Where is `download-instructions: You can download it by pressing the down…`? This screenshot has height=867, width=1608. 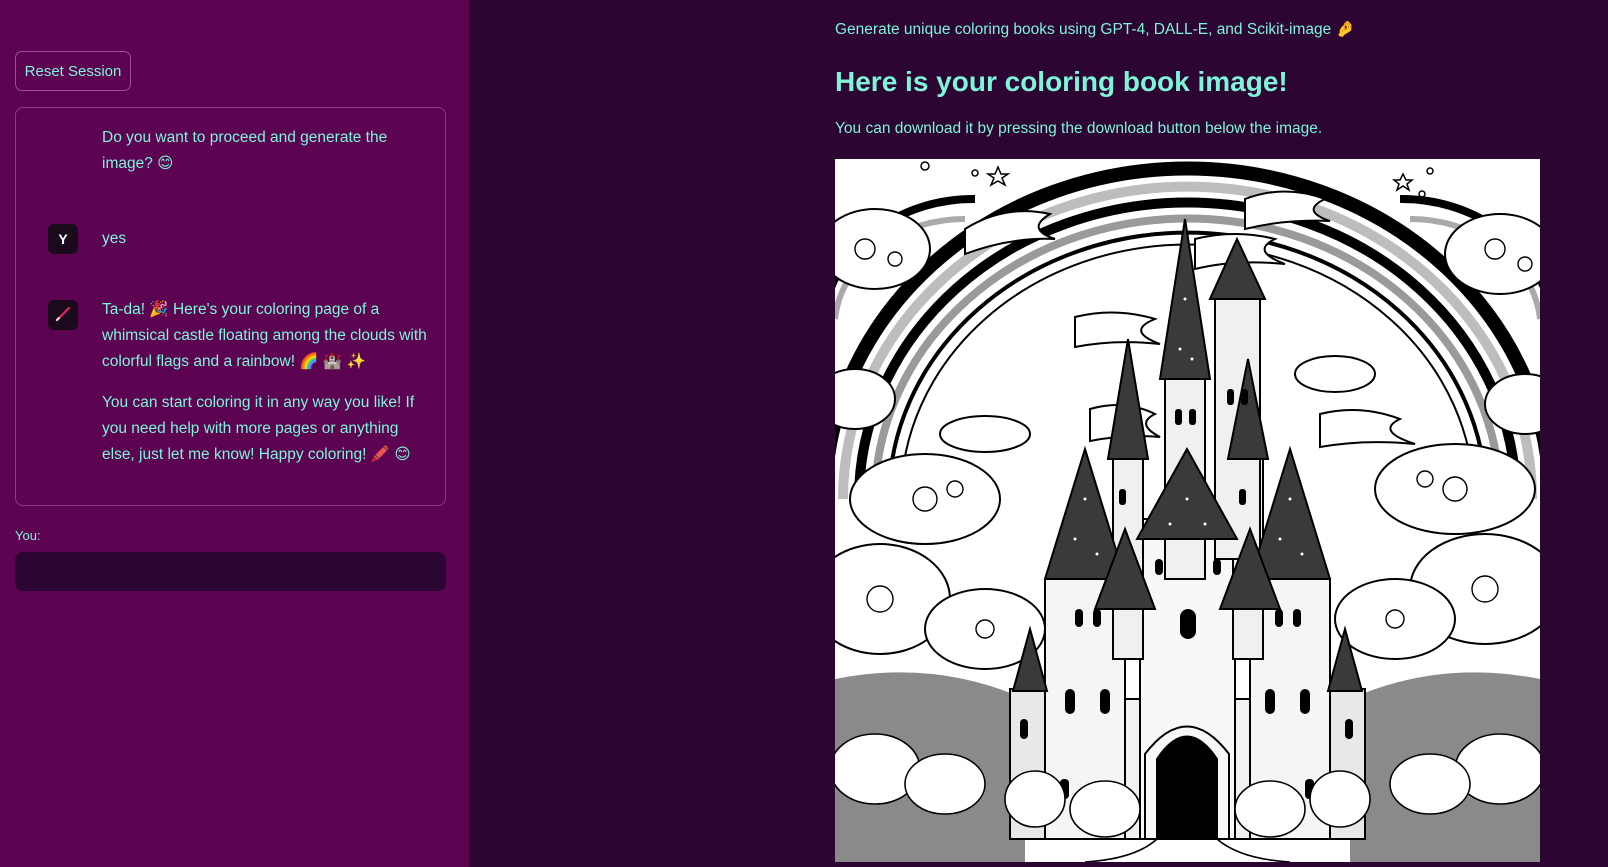
download-instructions: You can download it by pressing the down… is located at coordinates (1079, 128).